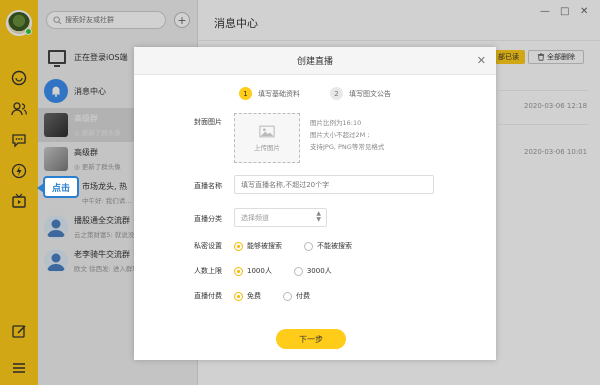 The height and width of the screenshot is (385, 600). What do you see at coordinates (334, 246) in the screenshot?
I see `radio-label: 不能被搜索` at bounding box center [334, 246].